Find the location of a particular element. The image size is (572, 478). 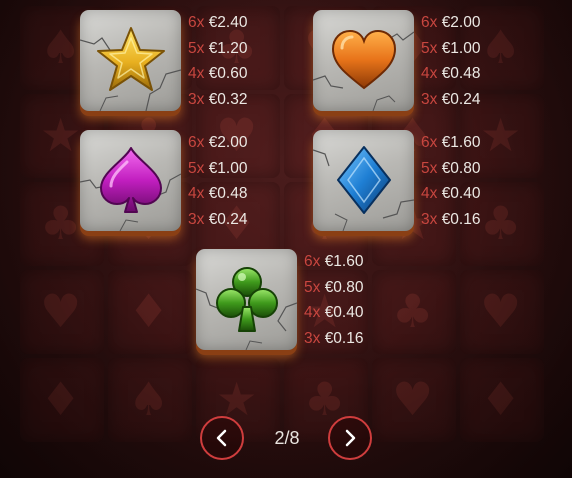

prev-page-button is located at coordinates (222, 438).